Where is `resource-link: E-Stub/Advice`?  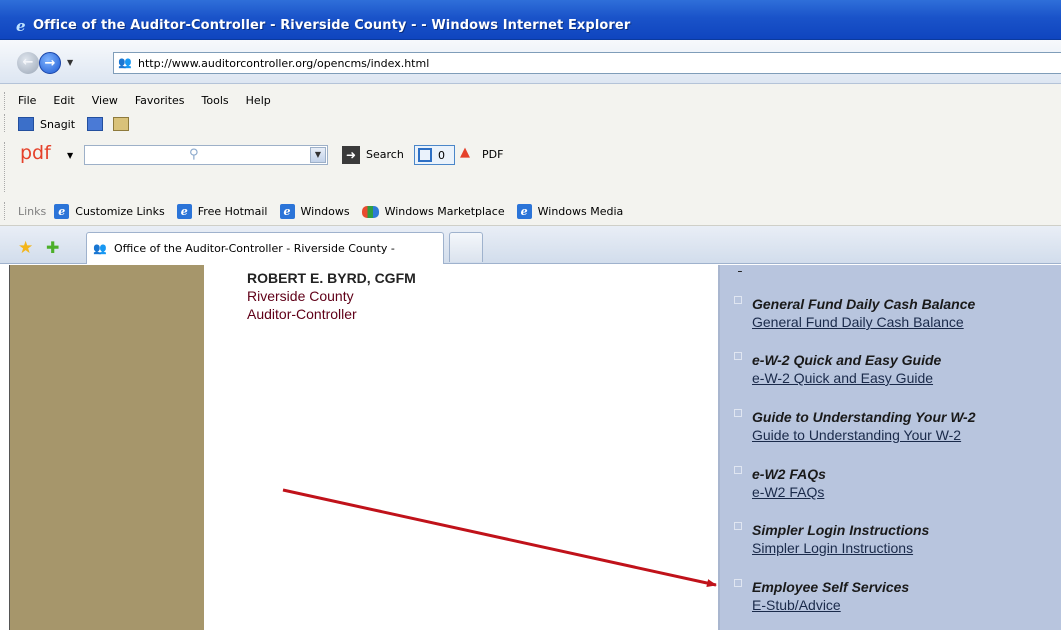 resource-link: E-Stub/Advice is located at coordinates (796, 605).